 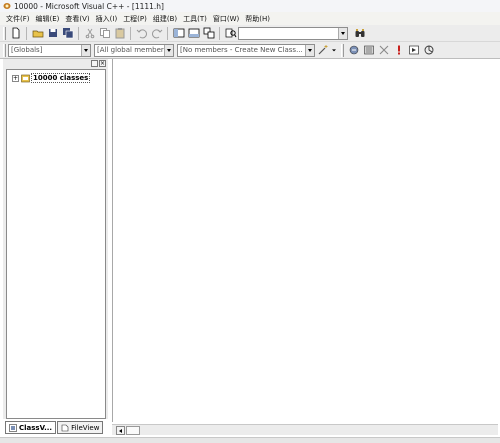 I want to click on find-in-files-icon, so click(x=230, y=33).